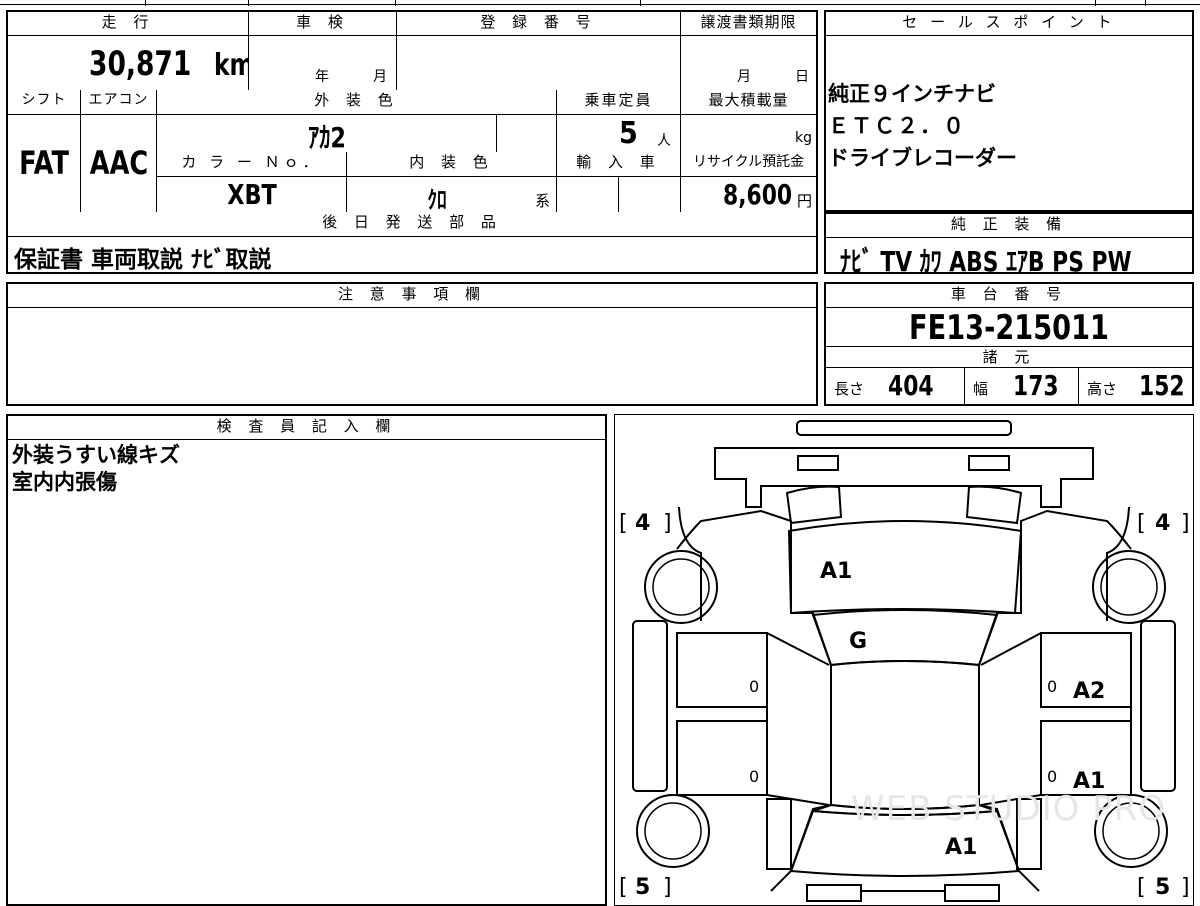 The height and width of the screenshot is (906, 1200). What do you see at coordinates (748, 164) in the screenshot?
I see `recycle-label: リサイクル預託金` at bounding box center [748, 164].